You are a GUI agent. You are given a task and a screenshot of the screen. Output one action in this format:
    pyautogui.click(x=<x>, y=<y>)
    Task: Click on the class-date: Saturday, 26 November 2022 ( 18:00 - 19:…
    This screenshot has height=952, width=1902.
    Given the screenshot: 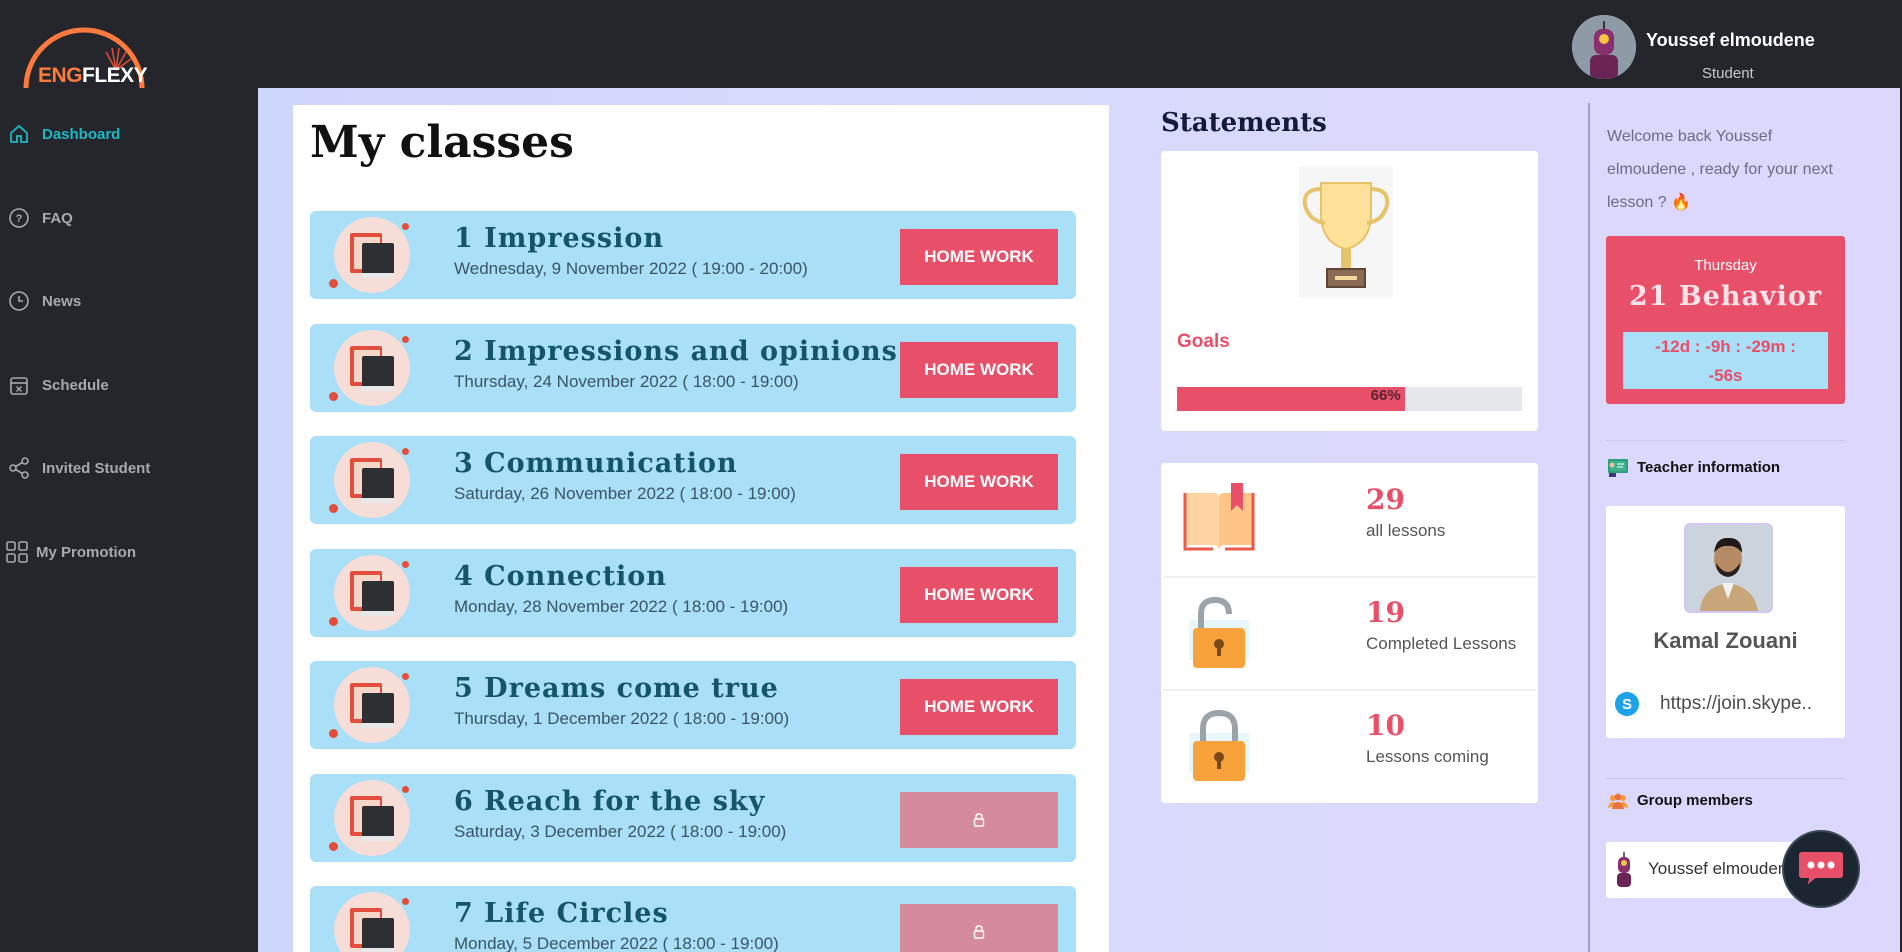 What is the action you would take?
    pyautogui.click(x=625, y=493)
    